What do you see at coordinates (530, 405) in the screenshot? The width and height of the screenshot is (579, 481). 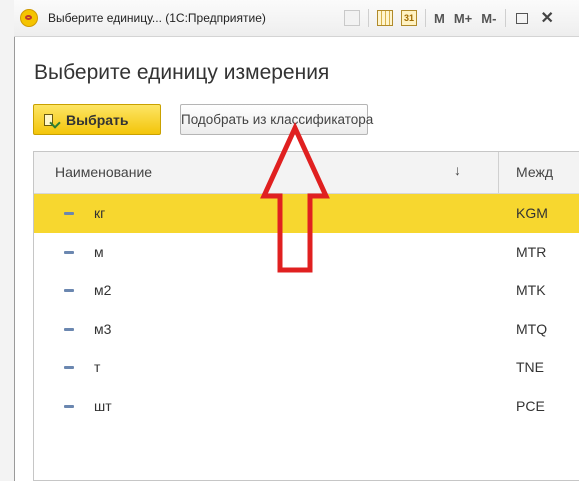 I see `unit-code: PCE` at bounding box center [530, 405].